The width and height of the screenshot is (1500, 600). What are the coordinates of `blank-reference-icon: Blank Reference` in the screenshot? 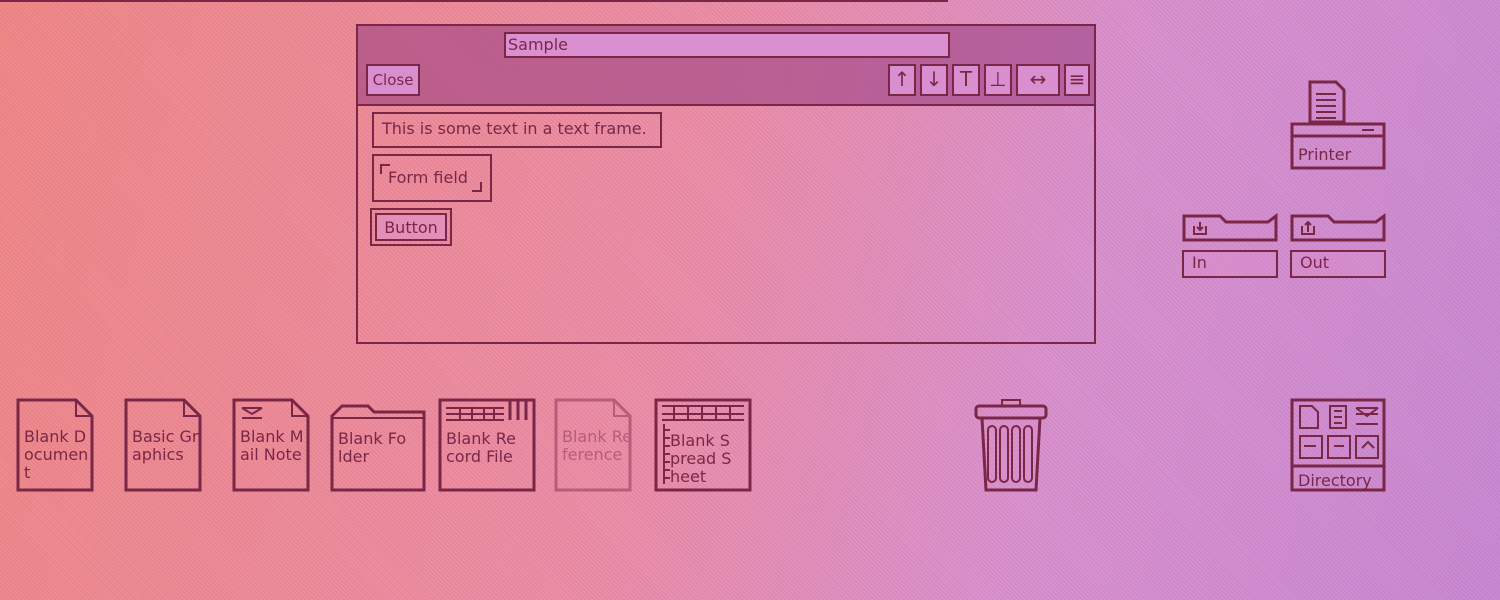 It's located at (594, 445).